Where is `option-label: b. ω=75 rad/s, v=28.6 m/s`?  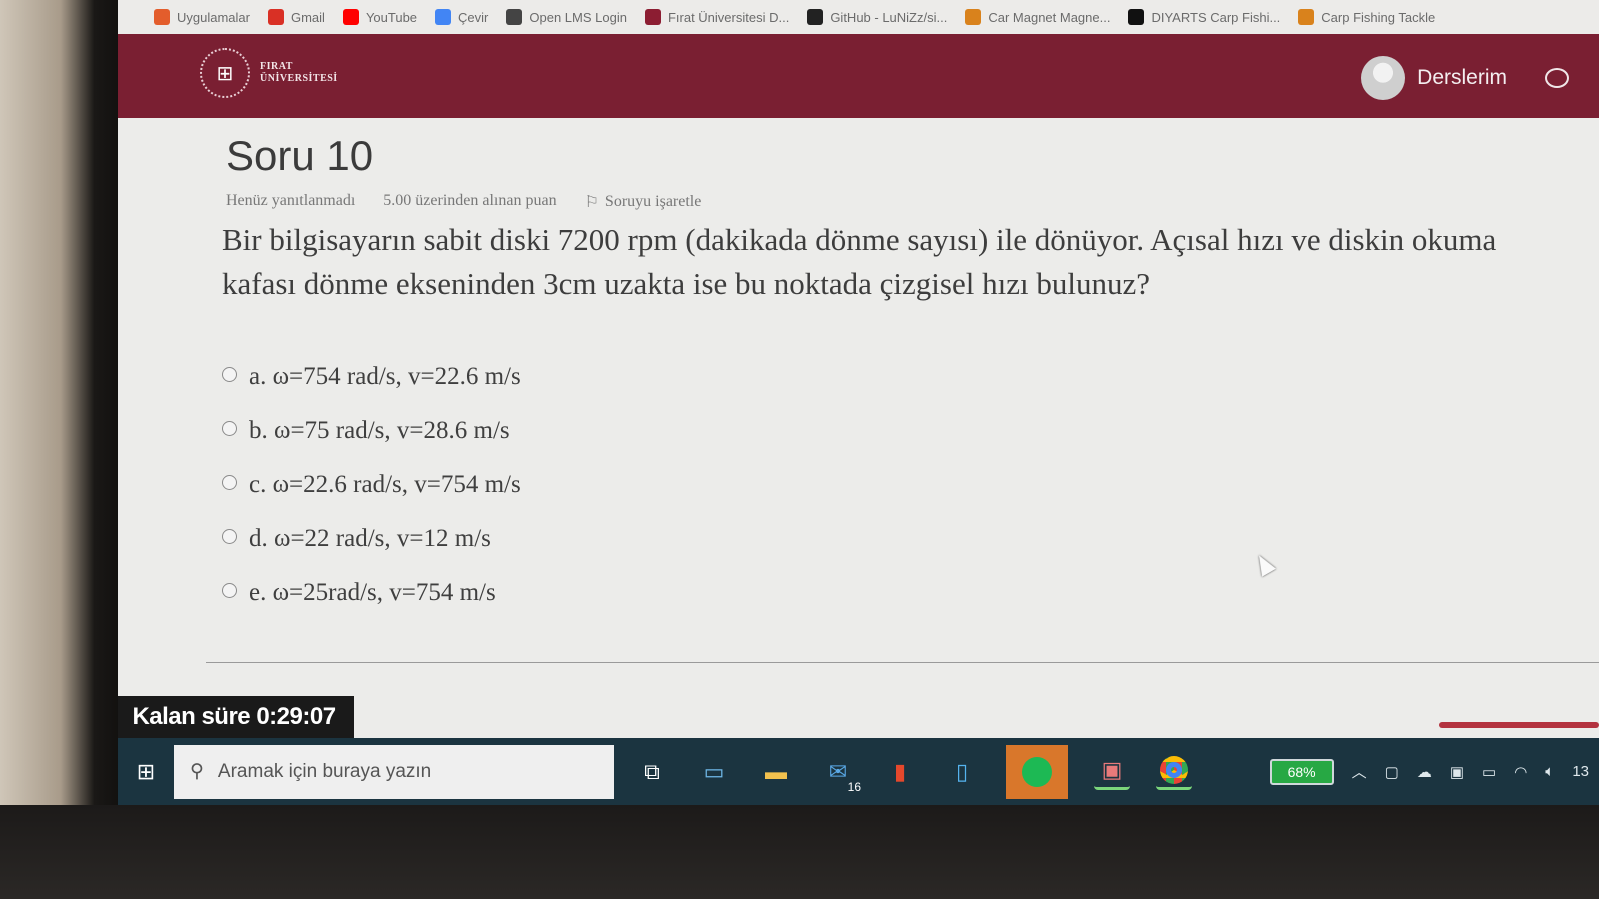
option-label: b. ω=75 rad/s, v=28.6 m/s is located at coordinates (379, 430).